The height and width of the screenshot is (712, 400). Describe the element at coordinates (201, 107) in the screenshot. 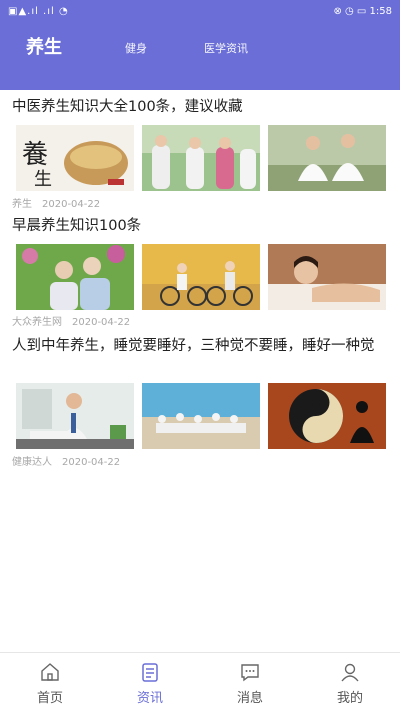

I see `article-title: 中医养生知识大全100条，建议收藏` at that location.